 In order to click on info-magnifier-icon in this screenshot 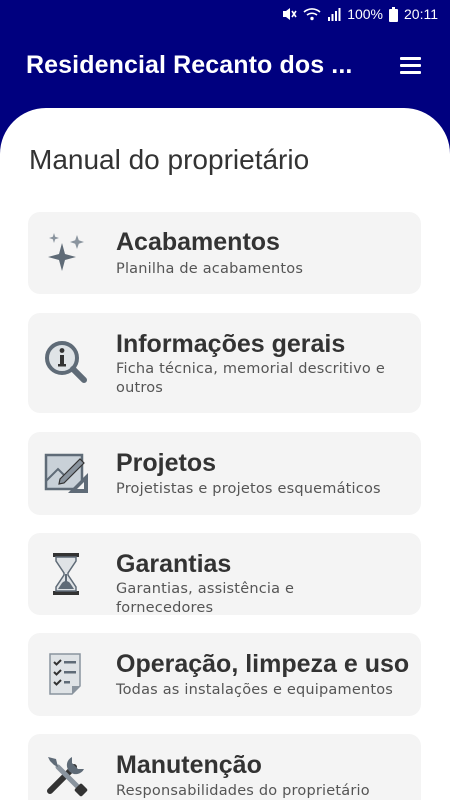, I will do `click(66, 362)`.